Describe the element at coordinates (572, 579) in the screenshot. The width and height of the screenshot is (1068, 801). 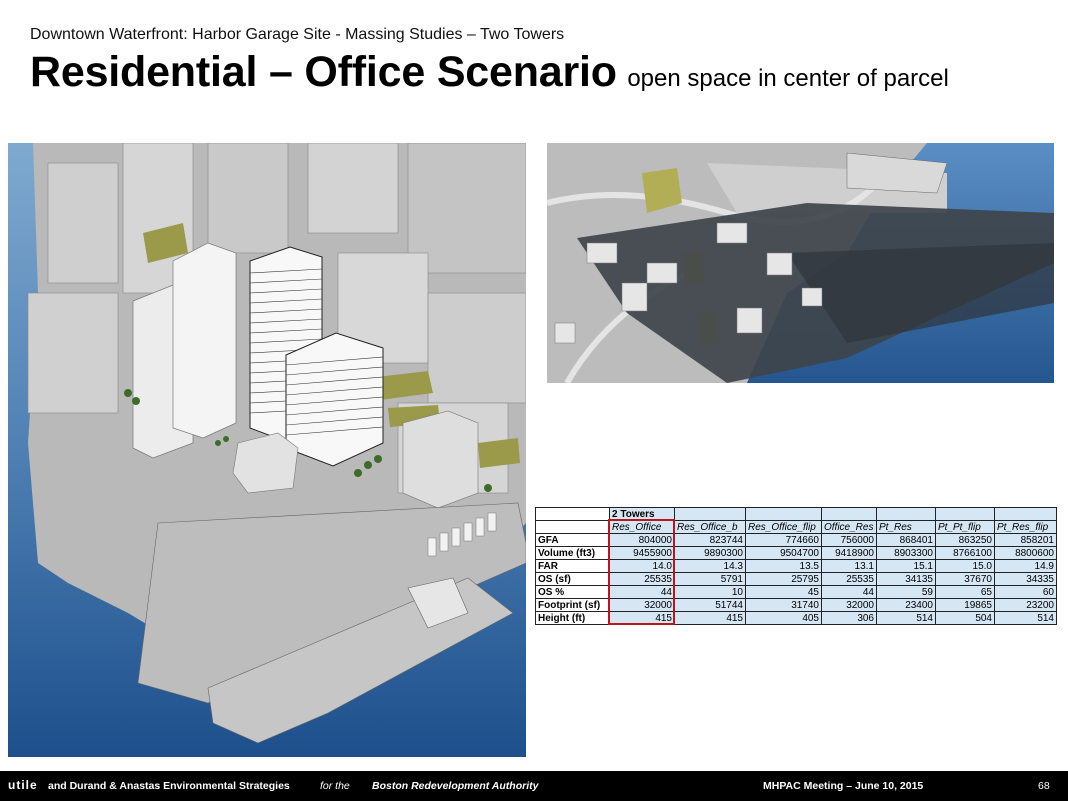
I see `row-label: OS (sf)` at that location.